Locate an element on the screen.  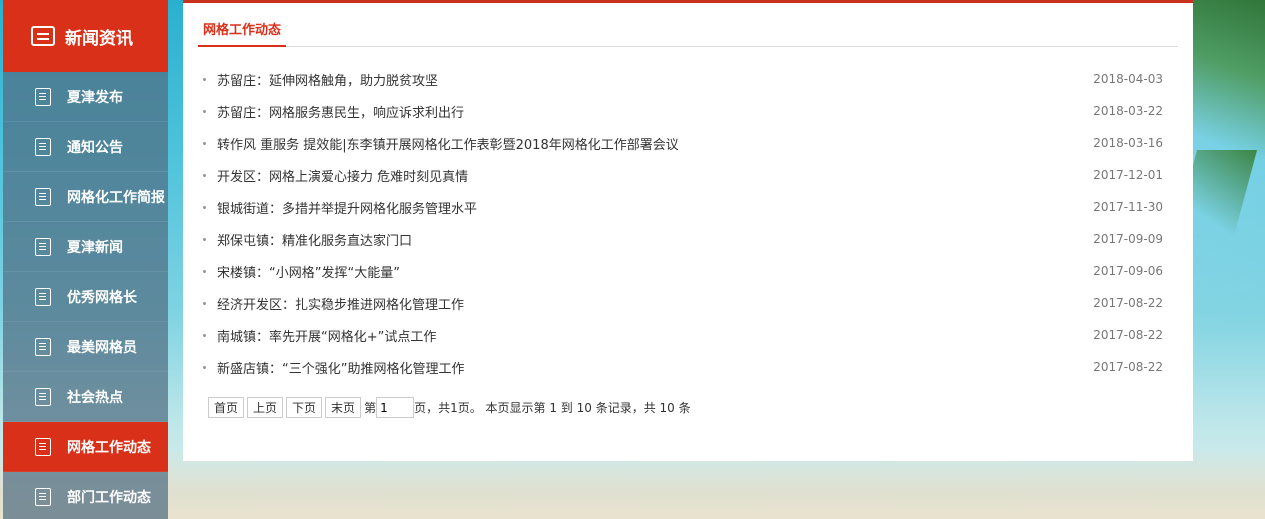
list-item: 苏留庄：网格服务惠民生，响应诉求利出行 2018-03-22 is located at coordinates (683, 111).